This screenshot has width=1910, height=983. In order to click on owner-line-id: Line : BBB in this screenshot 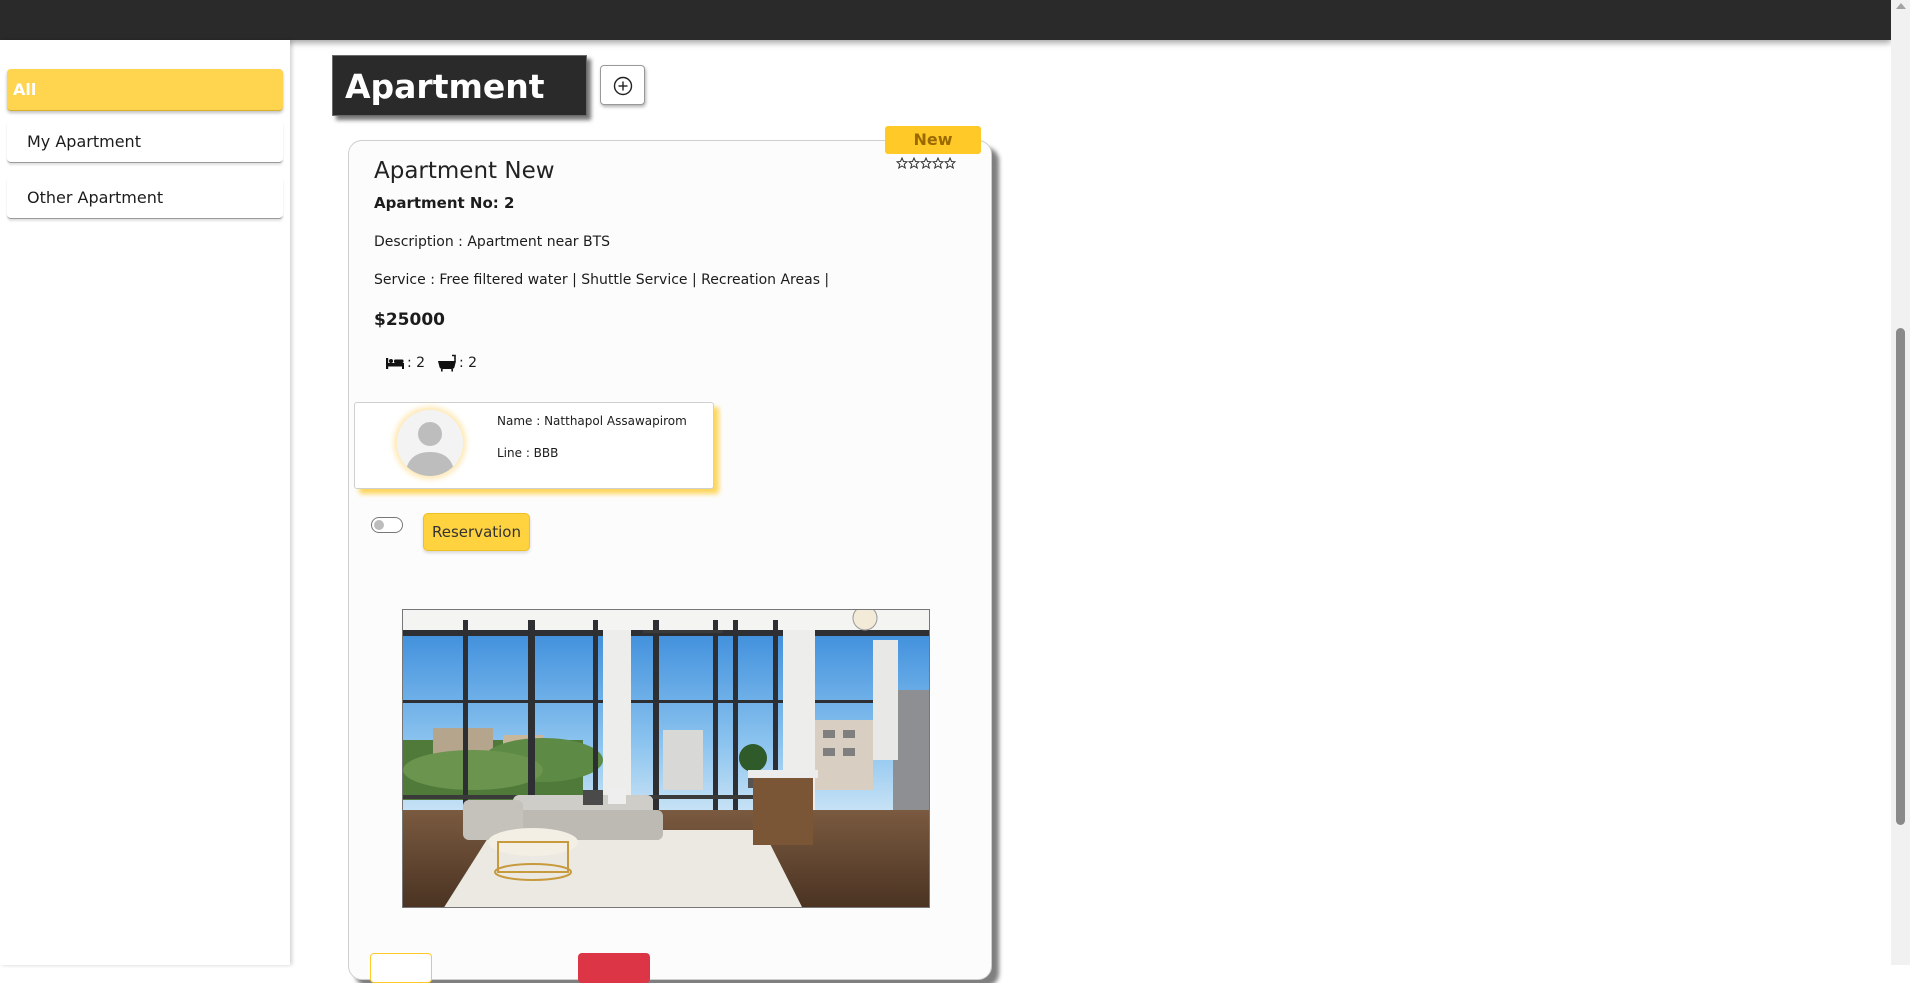, I will do `click(528, 453)`.